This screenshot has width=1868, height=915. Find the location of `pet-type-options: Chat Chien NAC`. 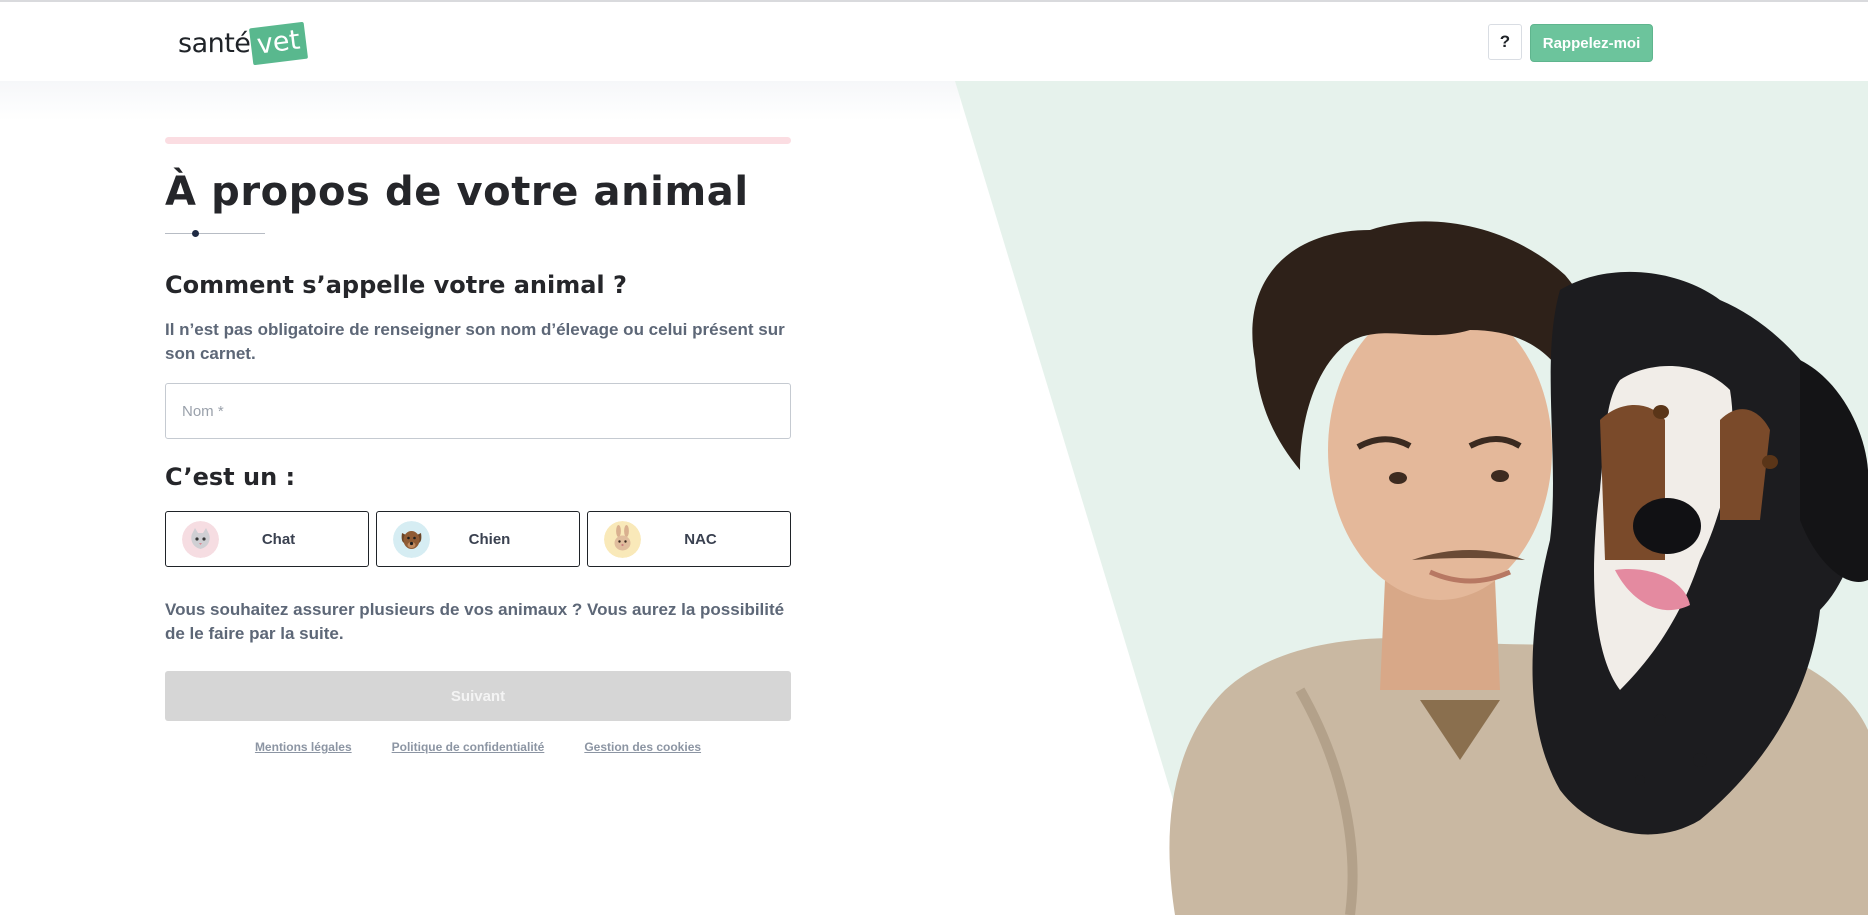

pet-type-options: Chat Chien NAC is located at coordinates (478, 539).